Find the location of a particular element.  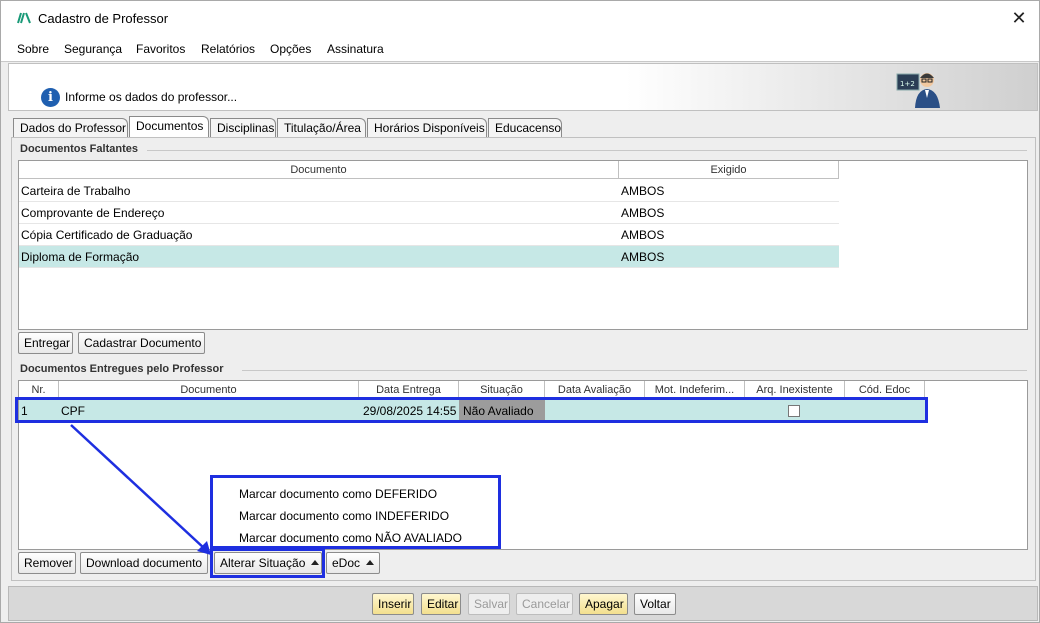

section-title-faltantes: Documentos Faltantes is located at coordinates (79, 149).